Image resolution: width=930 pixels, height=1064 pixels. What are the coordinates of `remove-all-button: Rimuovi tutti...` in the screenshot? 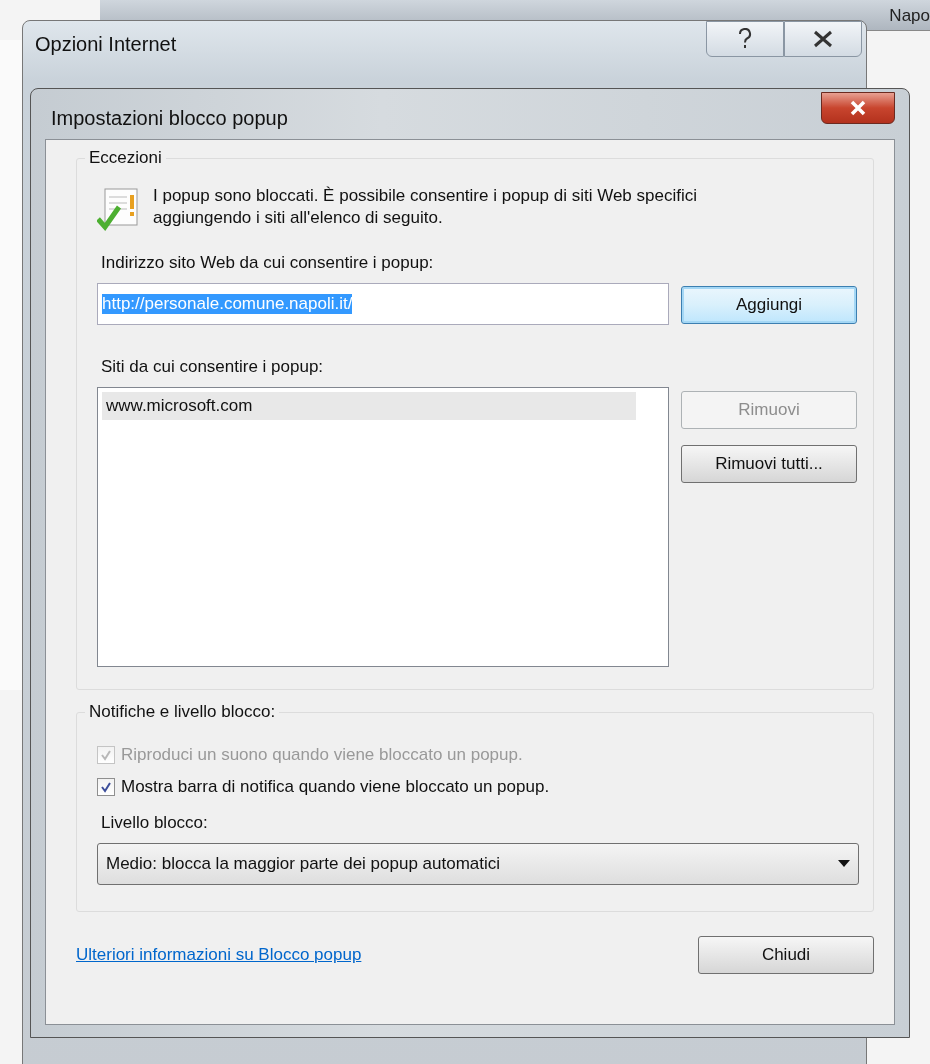 It's located at (769, 464).